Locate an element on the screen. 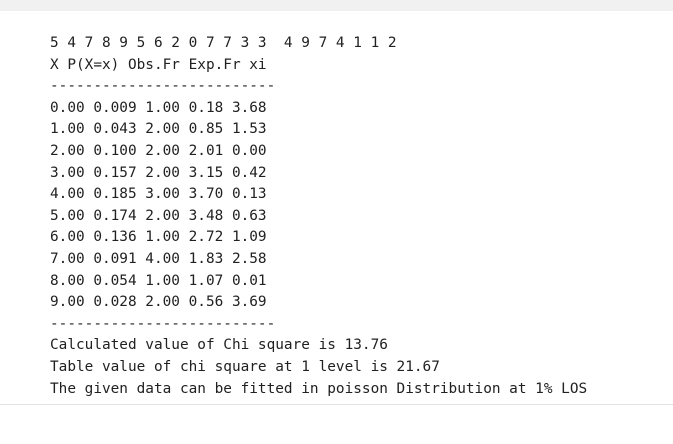 The image size is (673, 444). output-line-row-0: 0.00 0.009 1.00 0.18 3.68 is located at coordinates (158, 107).